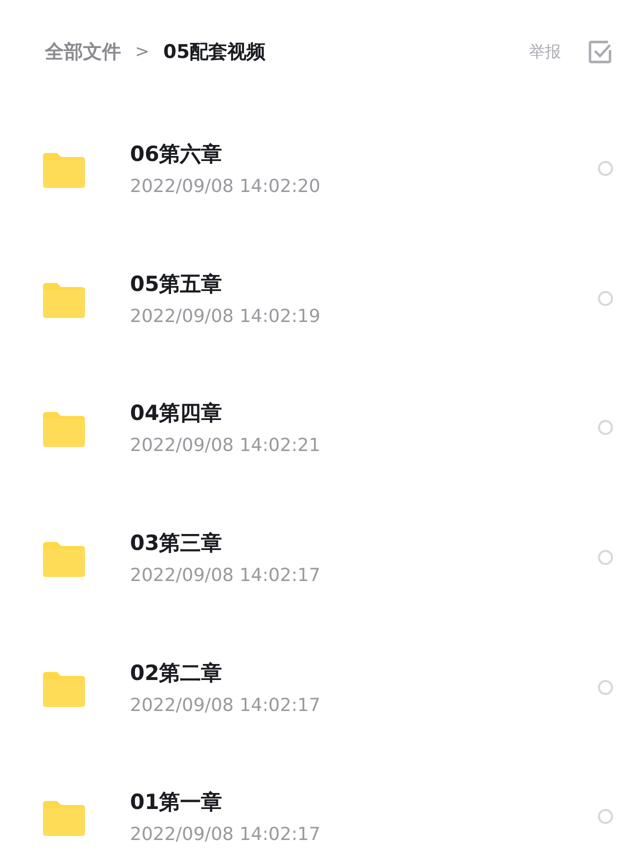 The height and width of the screenshot is (862, 640). Describe the element at coordinates (226, 316) in the screenshot. I see `modified-date: 2022/09/08 14:02:19` at that location.